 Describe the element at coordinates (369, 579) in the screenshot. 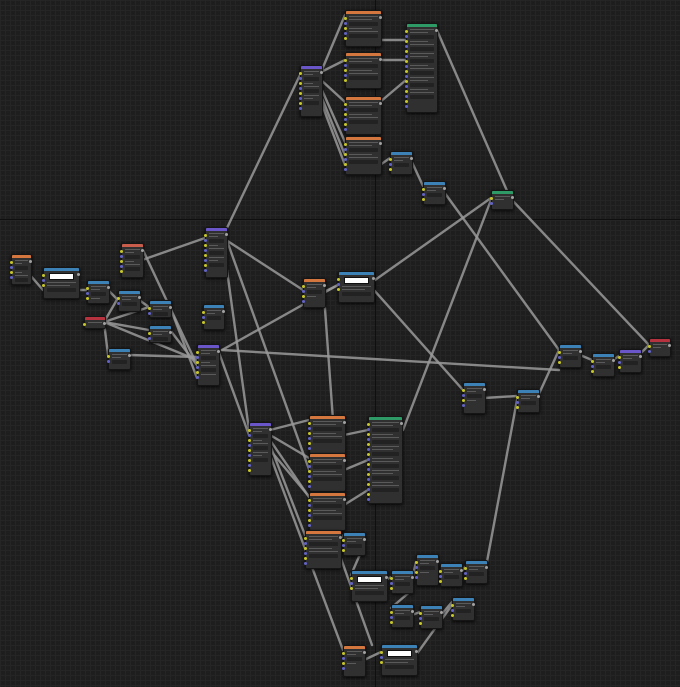

I see `color-ramp-preview` at that location.